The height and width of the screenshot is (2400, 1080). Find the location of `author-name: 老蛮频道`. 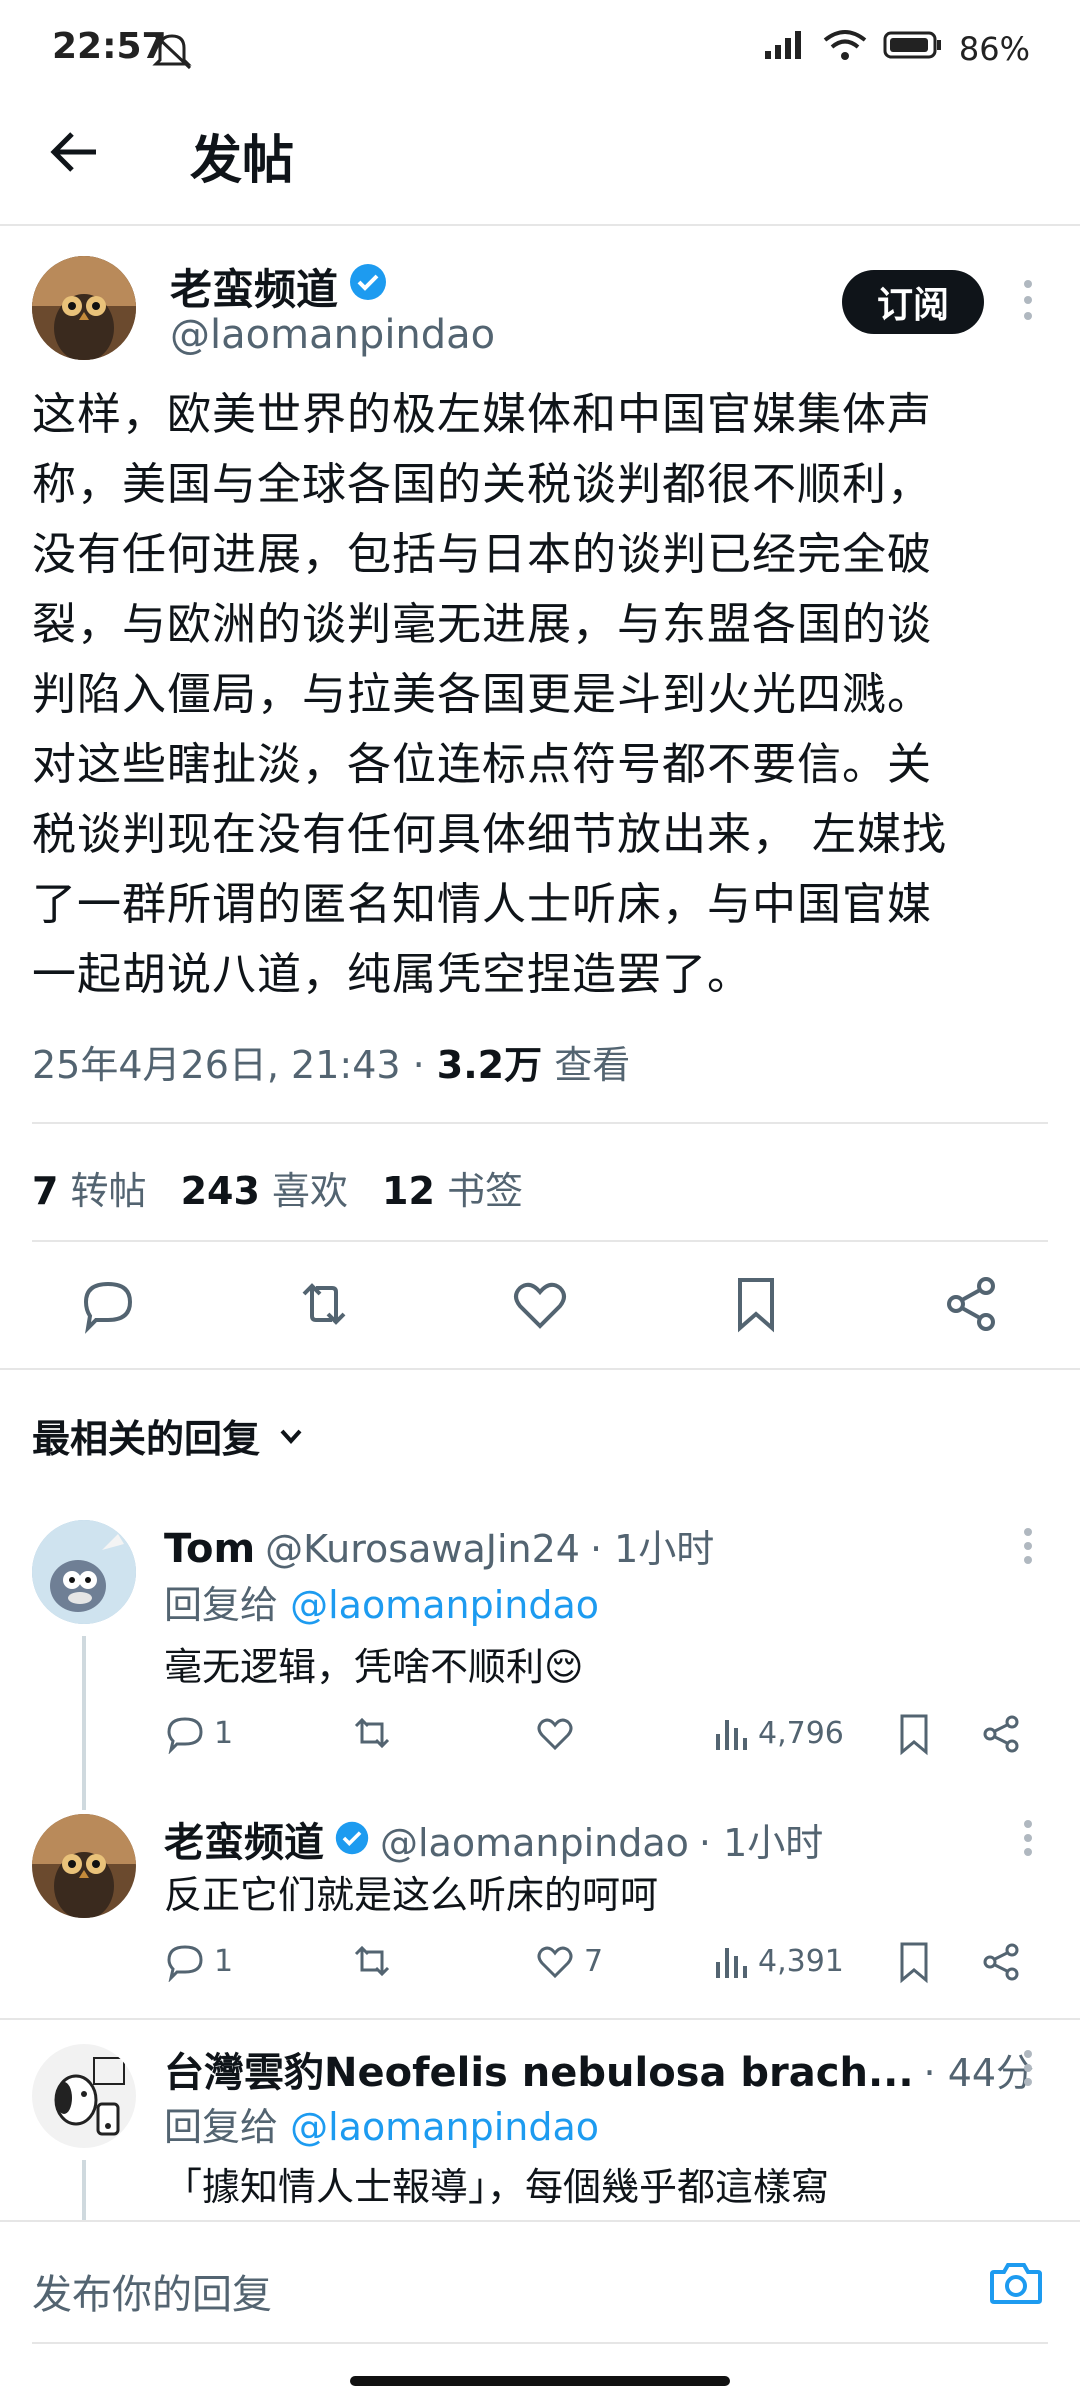

author-name: 老蛮频道 is located at coordinates (254, 286).